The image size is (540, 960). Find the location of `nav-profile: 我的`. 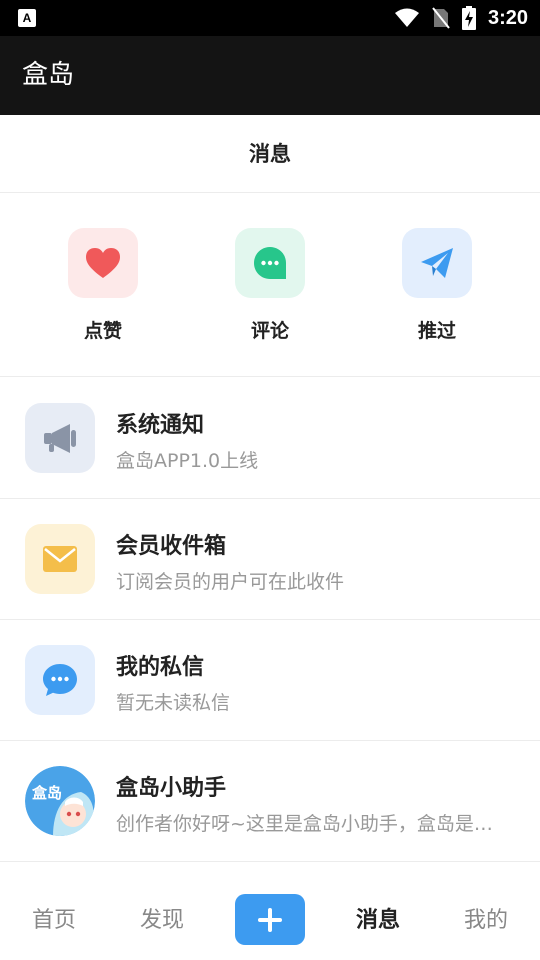

nav-profile: 我的 is located at coordinates (486, 921).